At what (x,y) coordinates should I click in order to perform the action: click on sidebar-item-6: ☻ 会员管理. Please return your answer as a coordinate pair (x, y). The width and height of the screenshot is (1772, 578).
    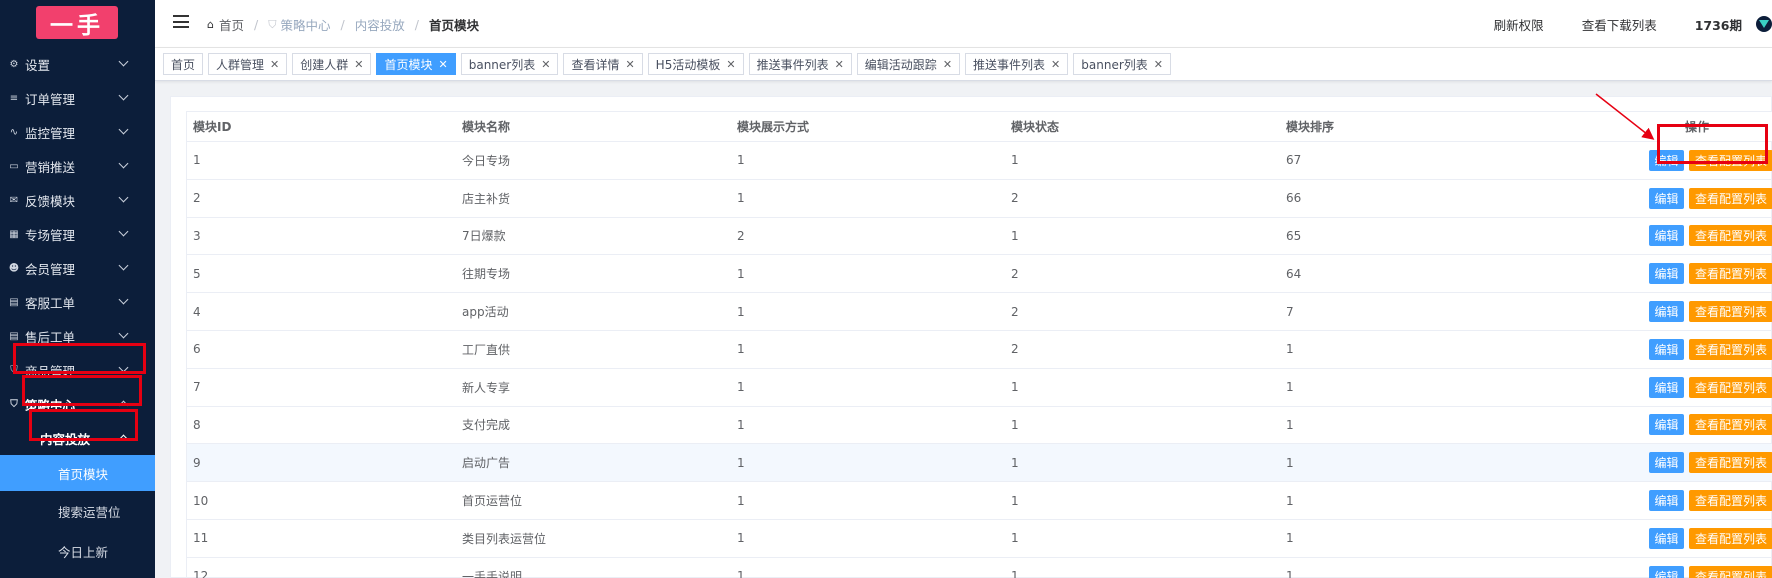
    Looking at the image, I should click on (77, 268).